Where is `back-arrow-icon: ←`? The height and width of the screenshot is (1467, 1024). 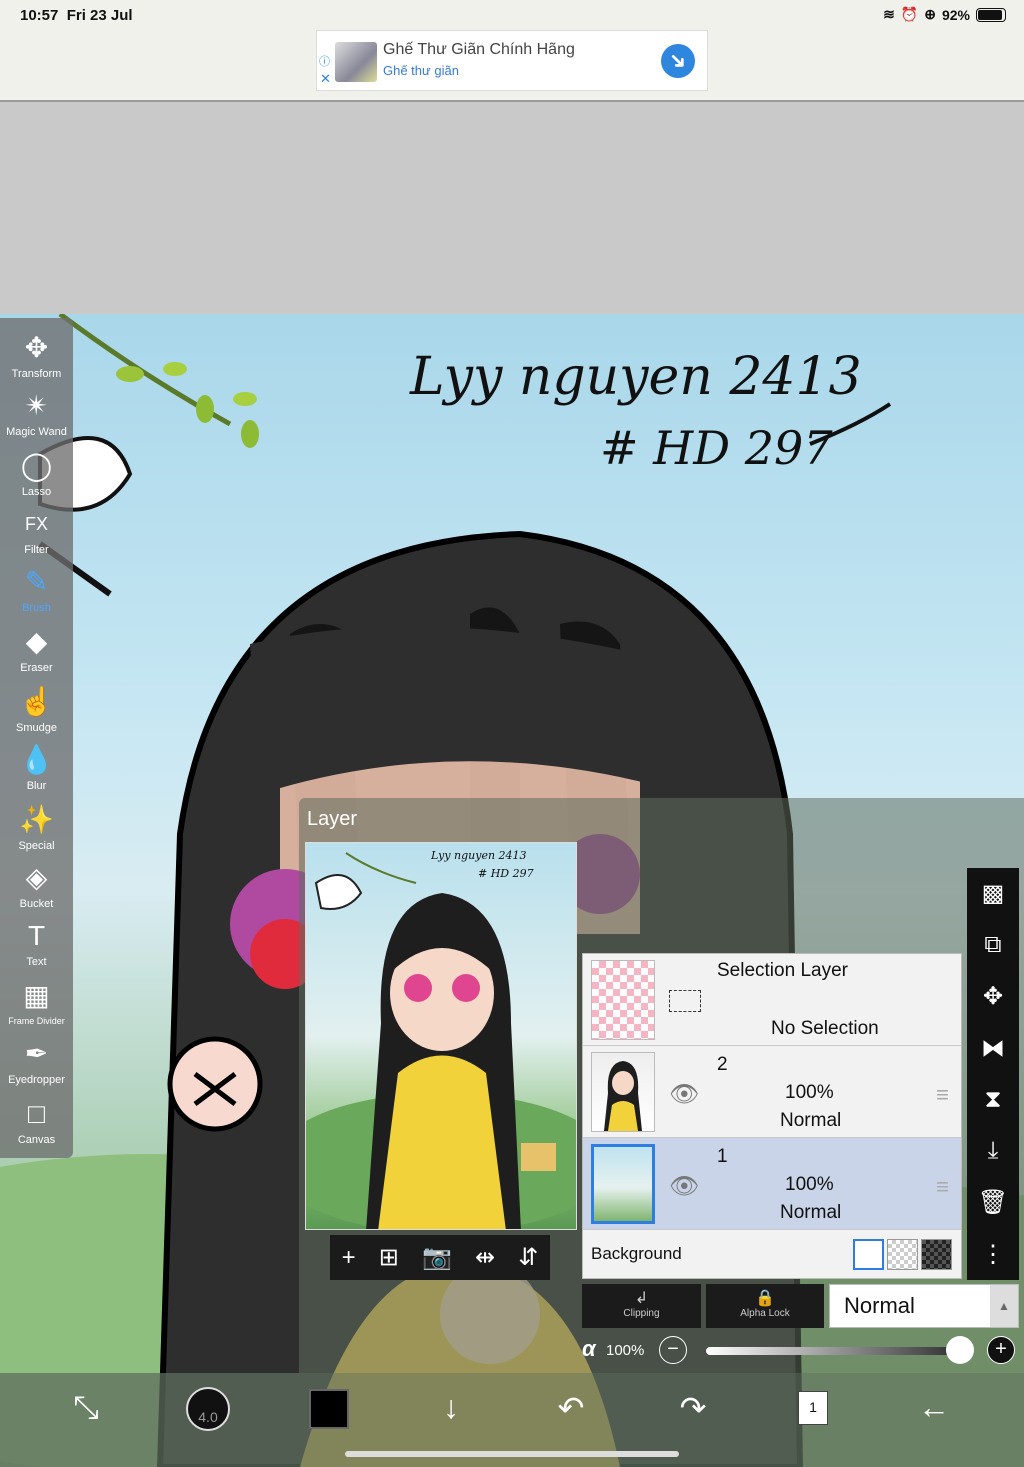
back-arrow-icon: ← is located at coordinates (934, 1407).